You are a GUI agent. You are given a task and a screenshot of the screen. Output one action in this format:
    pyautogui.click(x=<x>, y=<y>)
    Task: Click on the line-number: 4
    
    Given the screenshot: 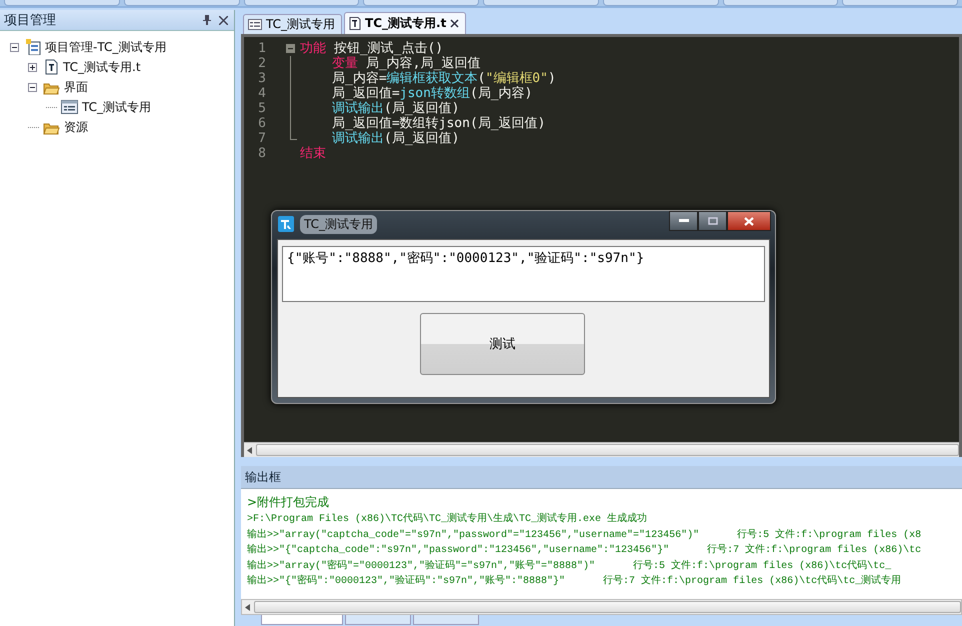 What is the action you would take?
    pyautogui.click(x=261, y=93)
    